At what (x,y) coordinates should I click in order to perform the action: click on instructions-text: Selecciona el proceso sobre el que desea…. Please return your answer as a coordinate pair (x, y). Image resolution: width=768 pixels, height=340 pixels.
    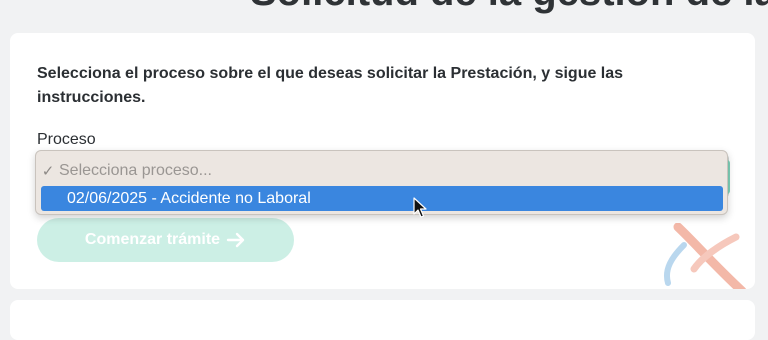
    Looking at the image, I should click on (330, 85).